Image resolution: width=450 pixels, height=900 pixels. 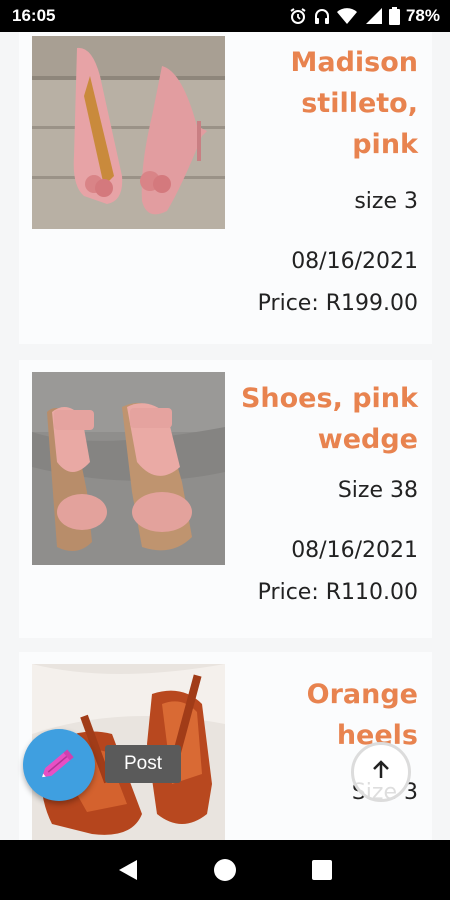 I want to click on listing-size: size 3, so click(x=386, y=201).